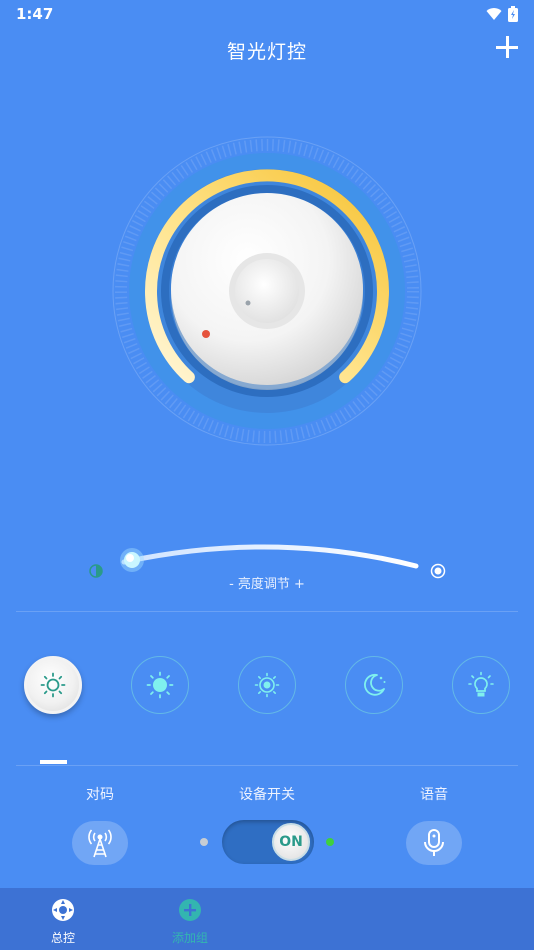 This screenshot has width=534, height=950. What do you see at coordinates (267, 765) in the screenshot?
I see `divider-bottom` at bounding box center [267, 765].